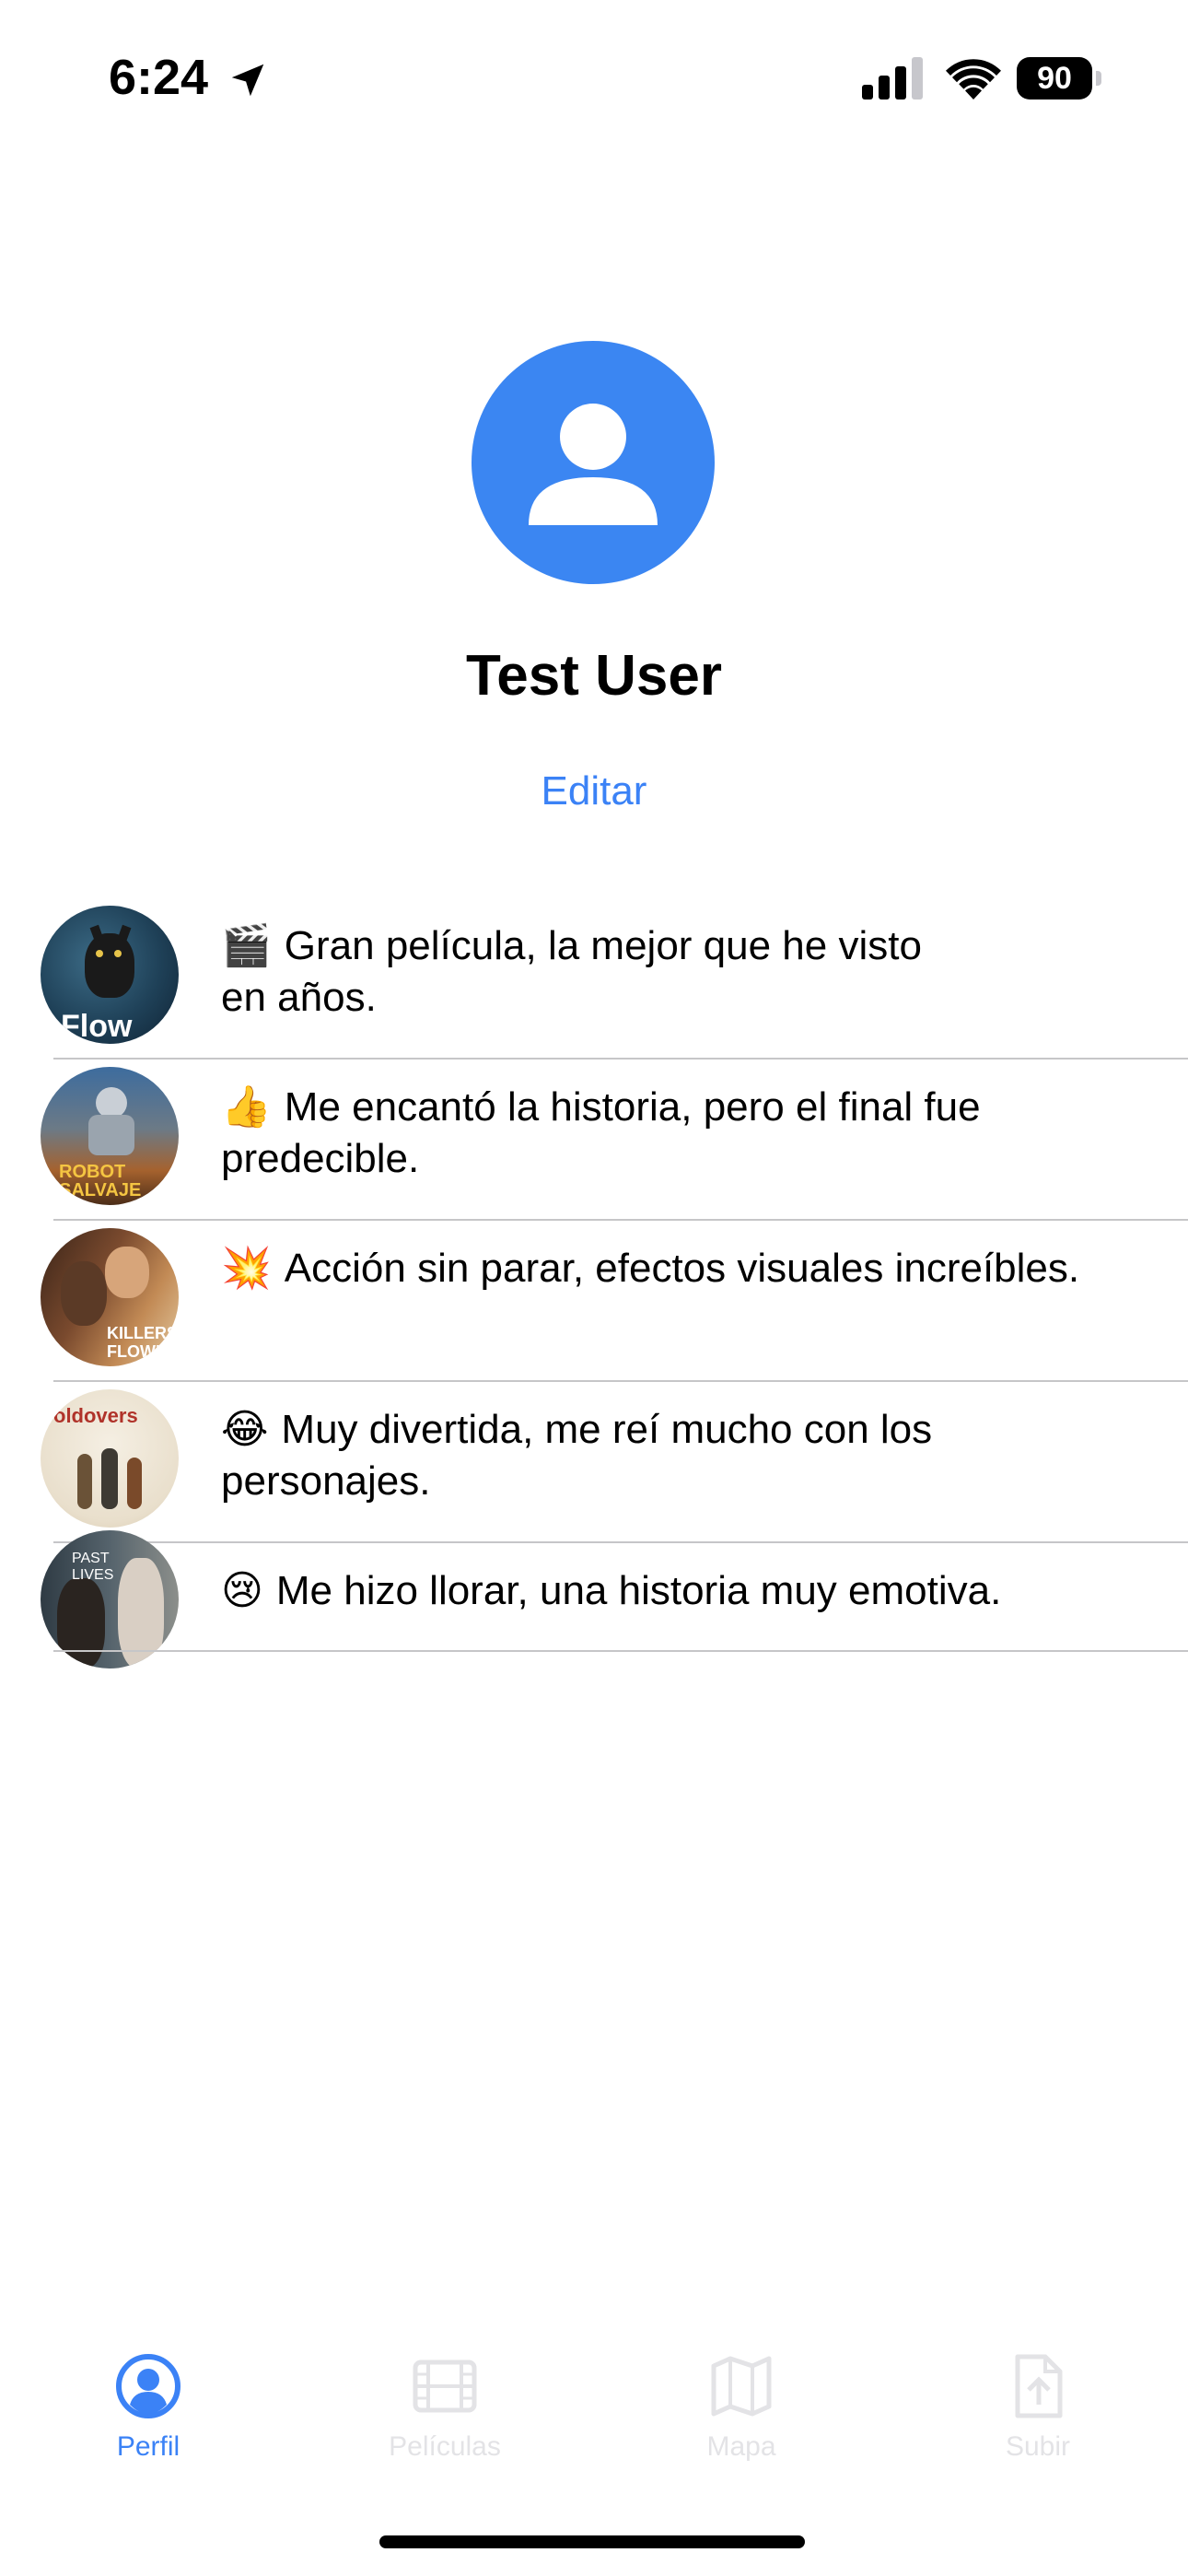  I want to click on status-time: 6:24, so click(159, 77).